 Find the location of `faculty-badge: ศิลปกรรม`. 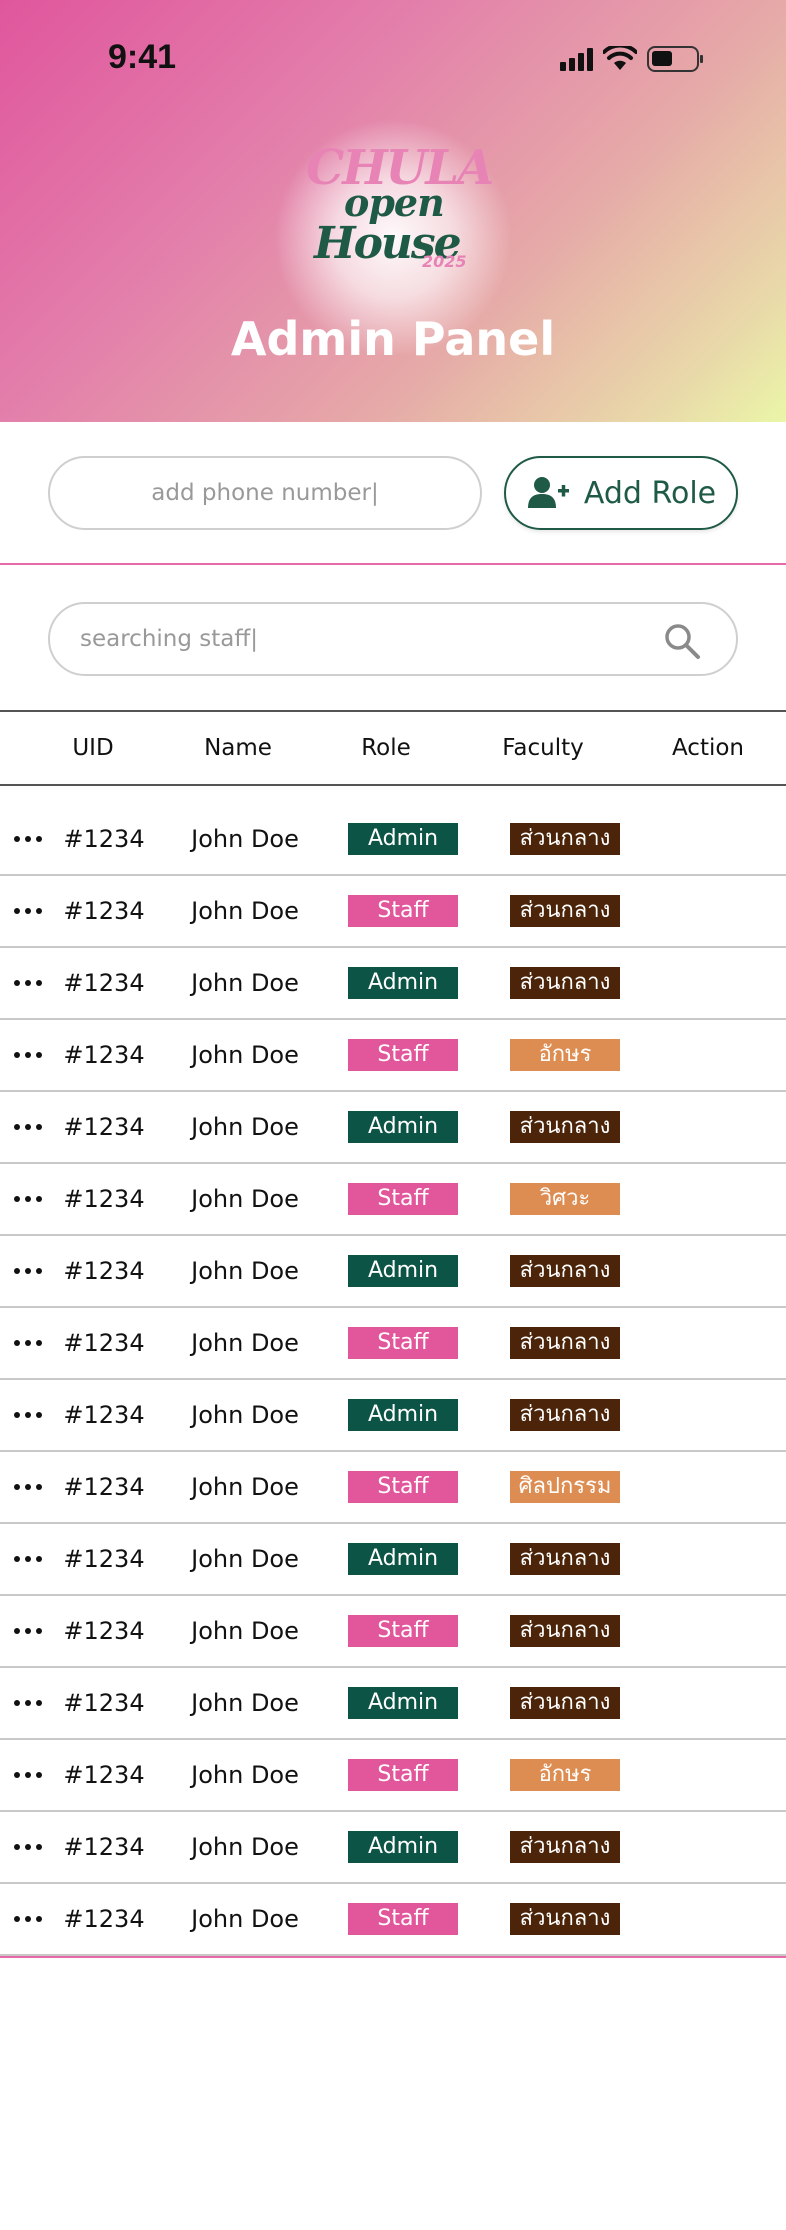

faculty-badge: ศิลปกรรม is located at coordinates (565, 1487).